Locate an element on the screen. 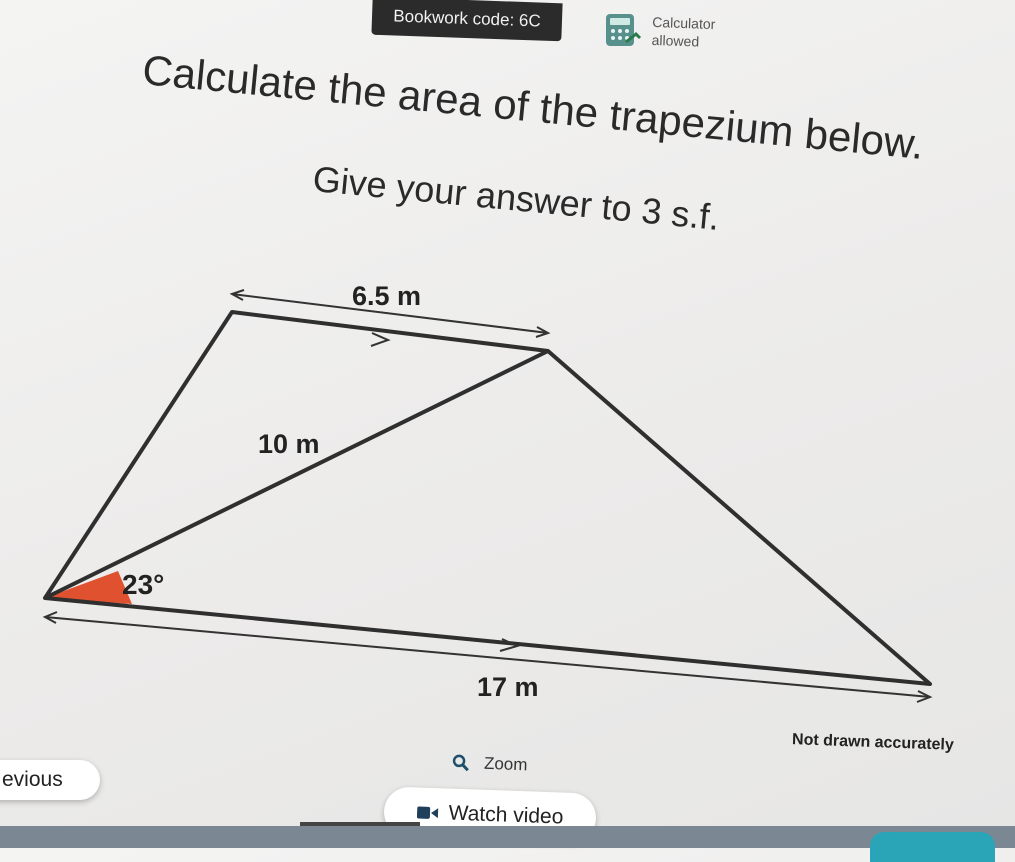 This screenshot has height=862, width=1015. magnifier-icon is located at coordinates (460, 763).